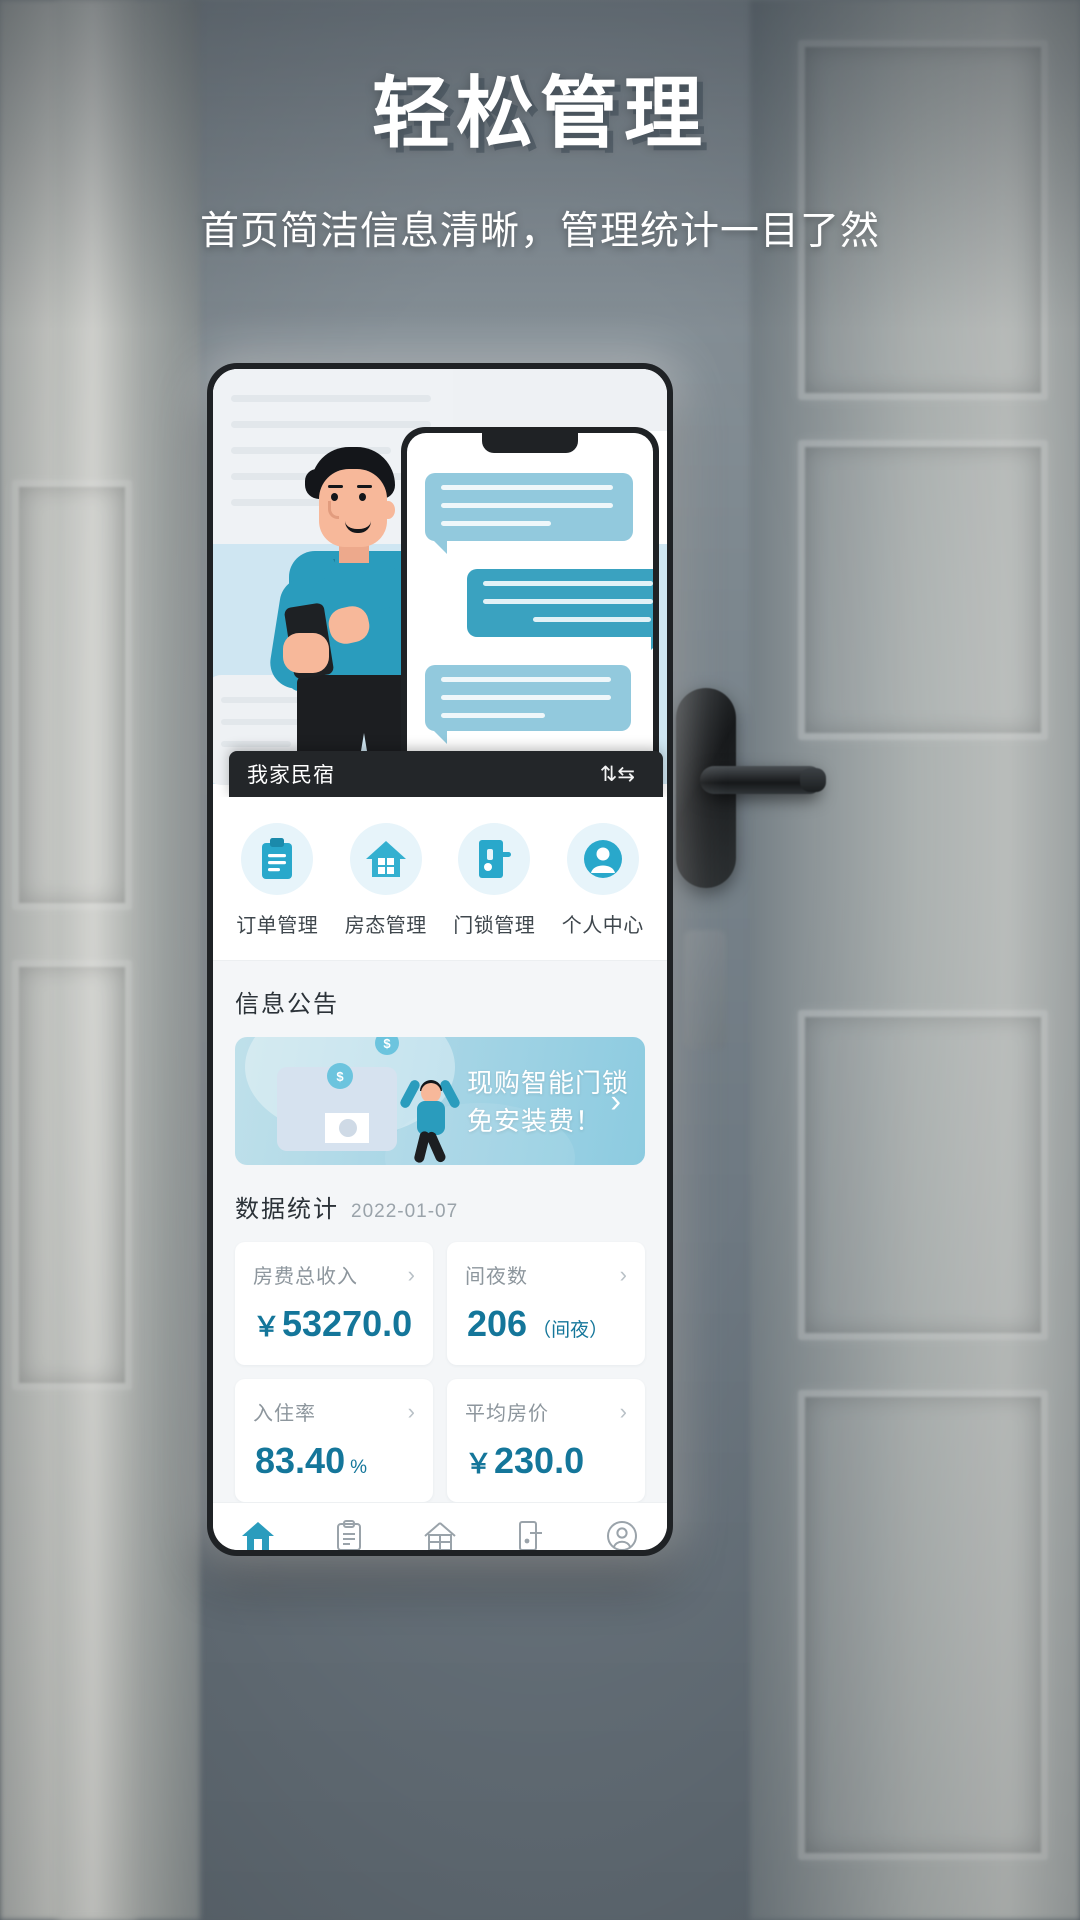  What do you see at coordinates (430, 1114) in the screenshot?
I see `banner-person-graphic` at bounding box center [430, 1114].